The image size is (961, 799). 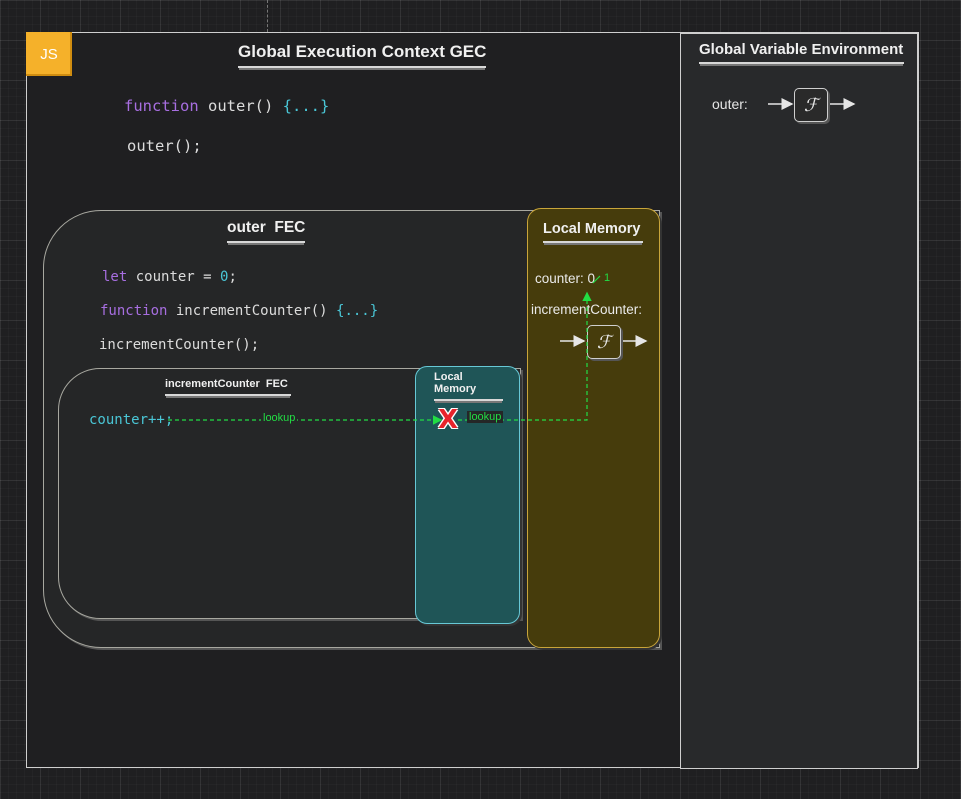 I want to click on gec-fn-name: outer(), so click(x=241, y=106).